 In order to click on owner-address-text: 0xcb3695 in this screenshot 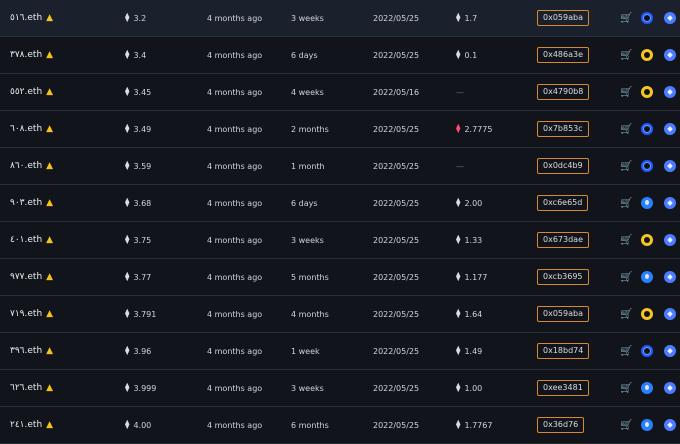, I will do `click(563, 277)`.